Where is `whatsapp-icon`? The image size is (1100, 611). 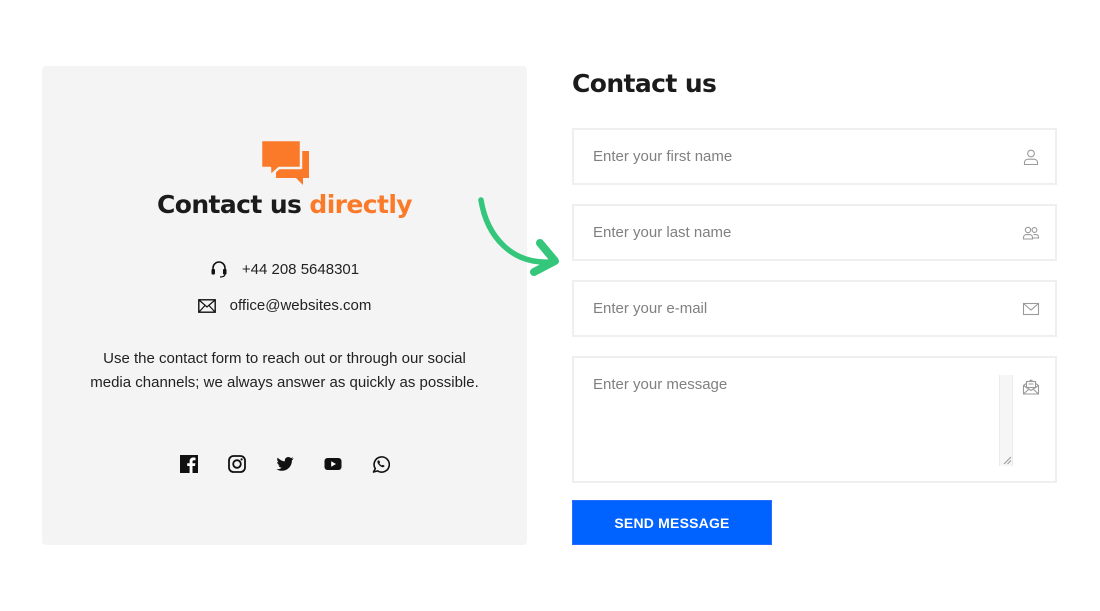
whatsapp-icon is located at coordinates (381, 464).